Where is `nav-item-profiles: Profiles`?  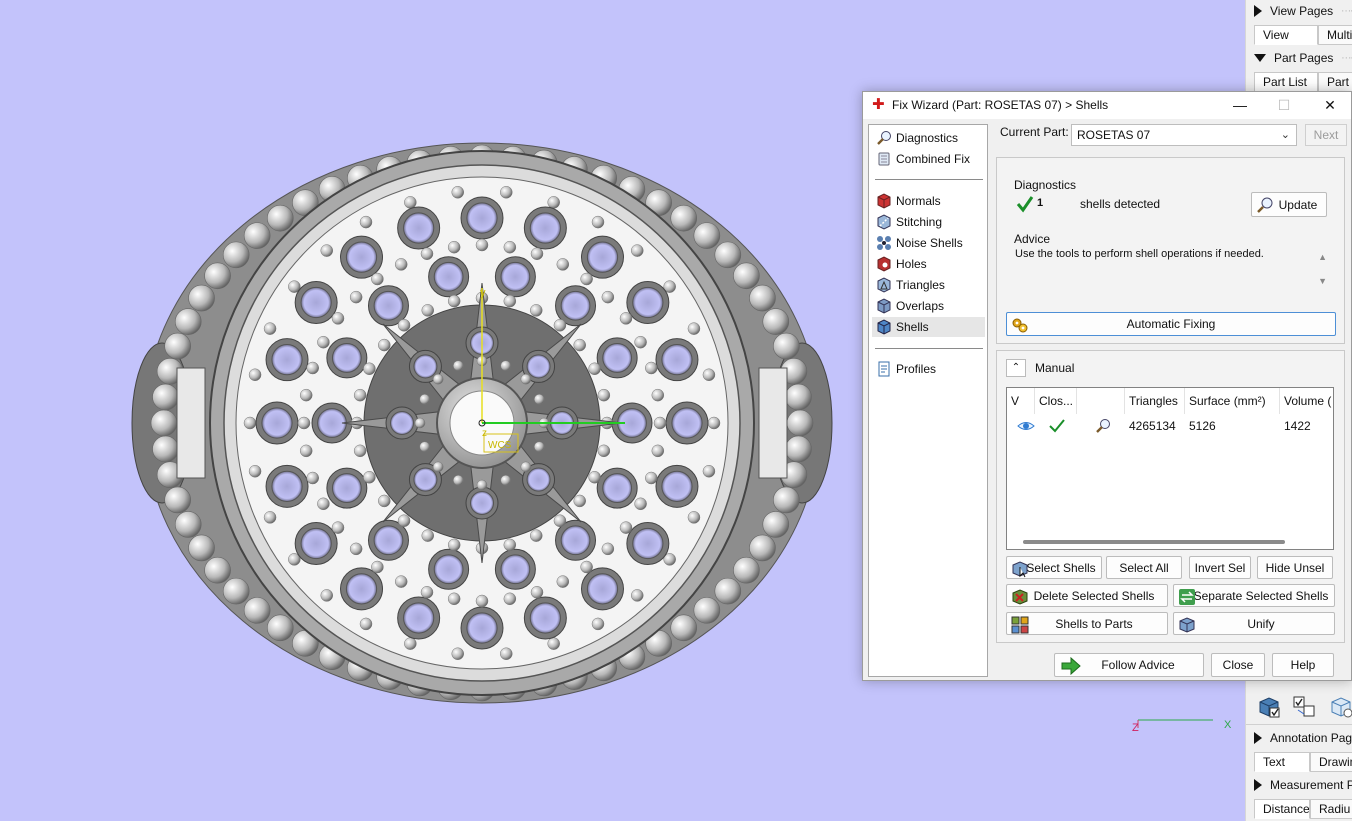
nav-item-profiles: Profiles is located at coordinates (928, 369).